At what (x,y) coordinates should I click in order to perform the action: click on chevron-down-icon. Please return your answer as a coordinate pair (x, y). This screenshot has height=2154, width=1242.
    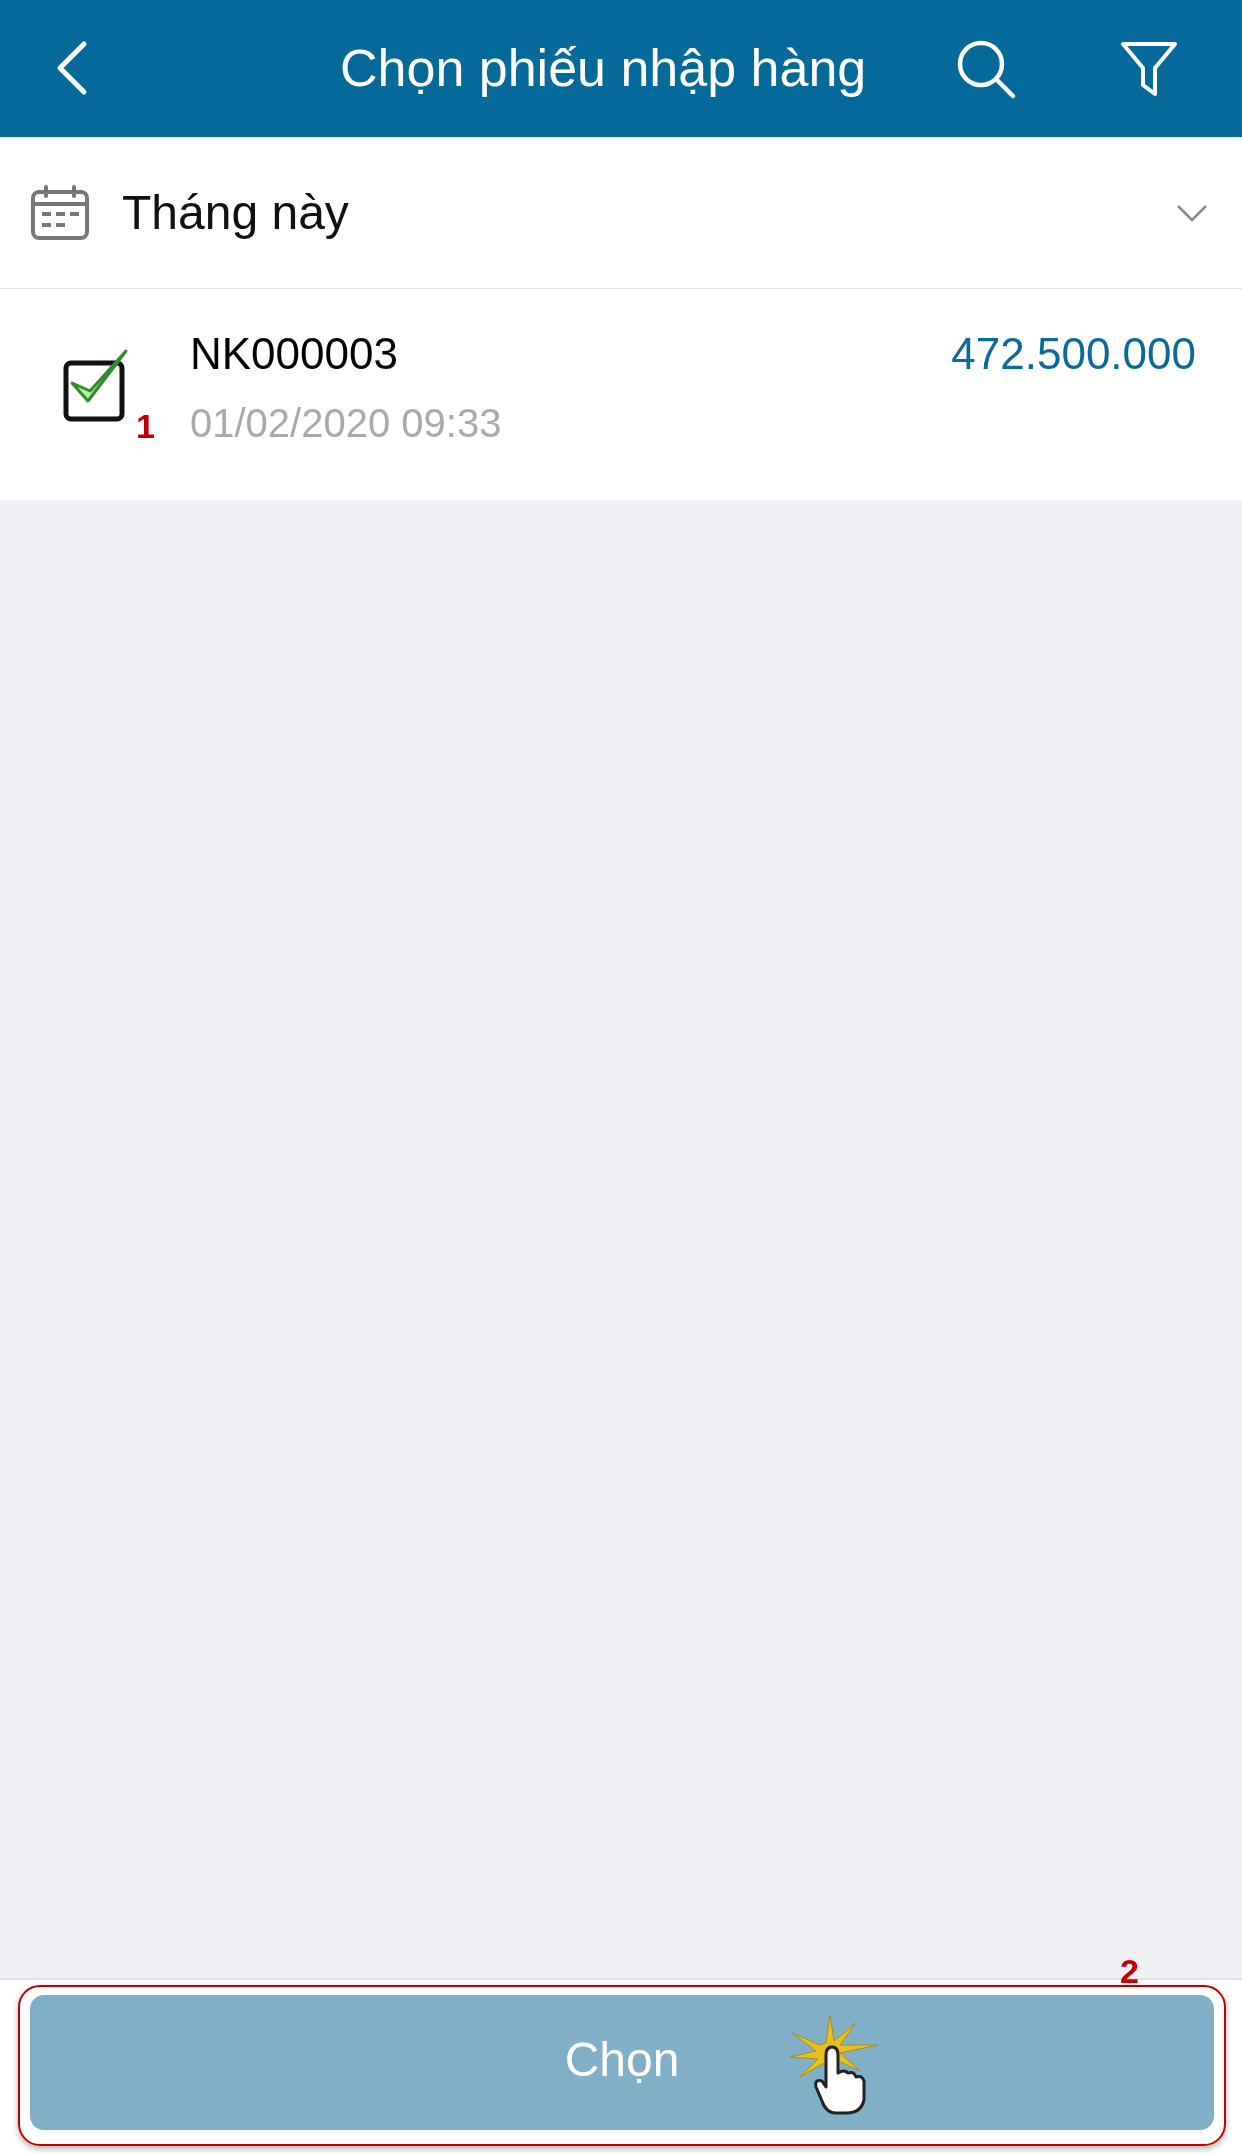
    Looking at the image, I should click on (1192, 212).